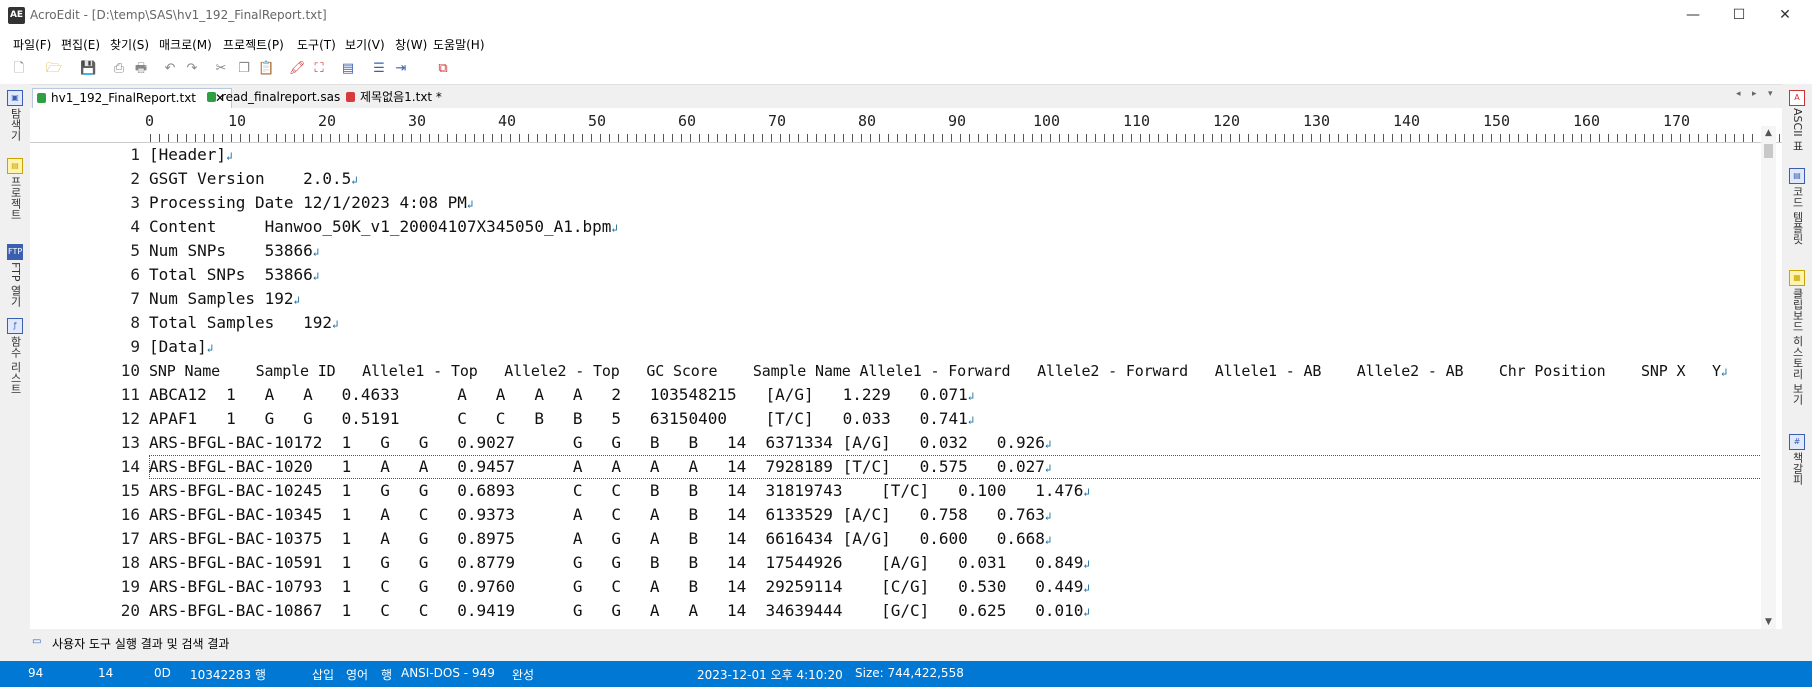  What do you see at coordinates (365, 44) in the screenshot?
I see `menu-view: 보기(V)` at bounding box center [365, 44].